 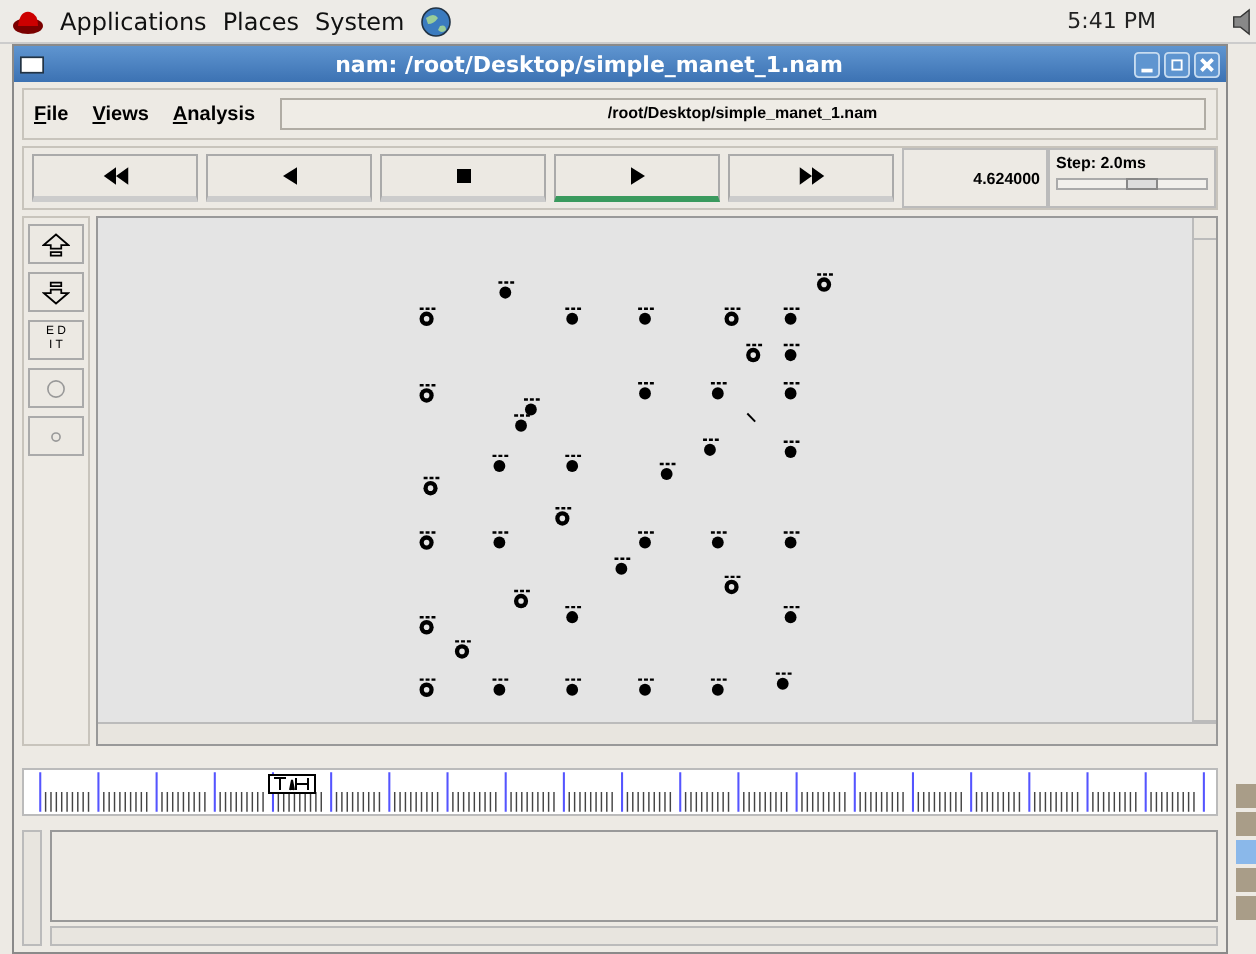 What do you see at coordinates (589, 64) in the screenshot?
I see `window-title: nam: /root/Desktop/simple_manet_1.nam` at bounding box center [589, 64].